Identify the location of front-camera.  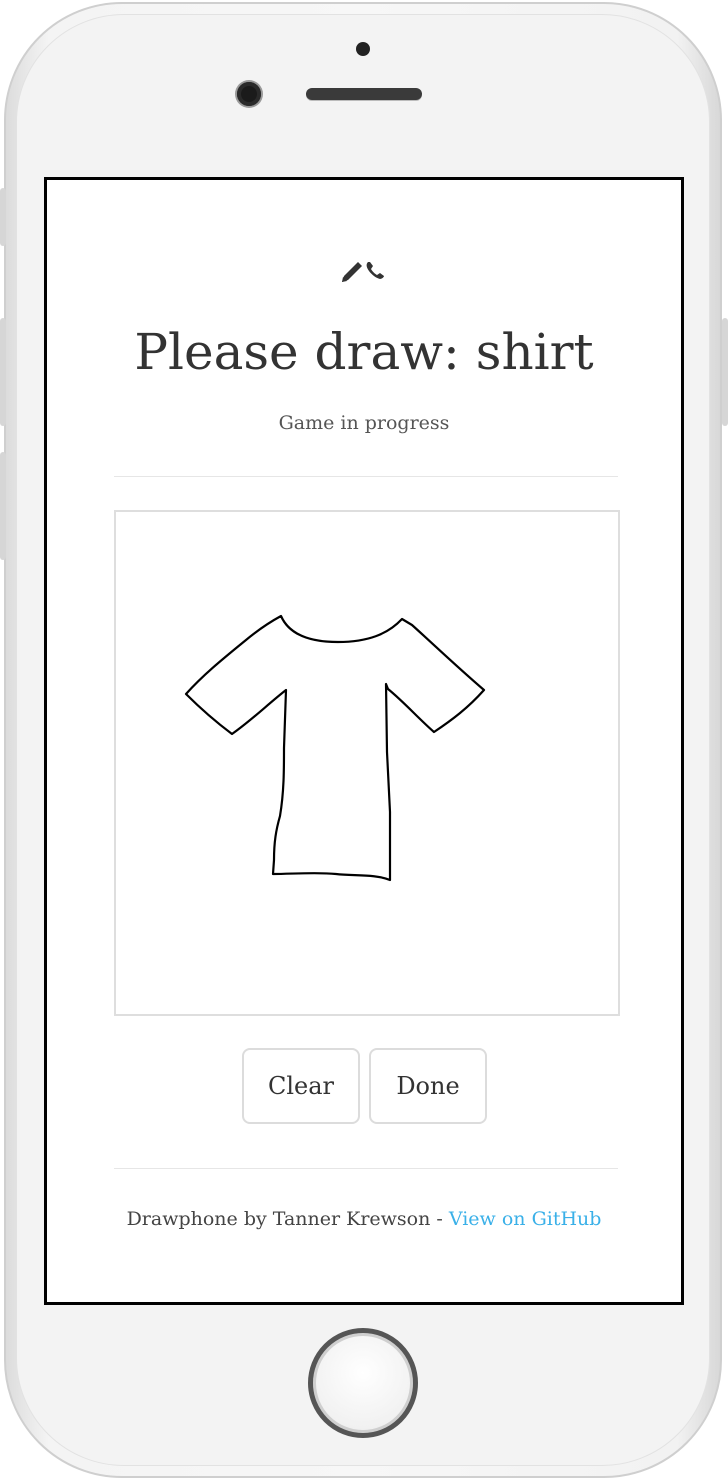
(249, 94).